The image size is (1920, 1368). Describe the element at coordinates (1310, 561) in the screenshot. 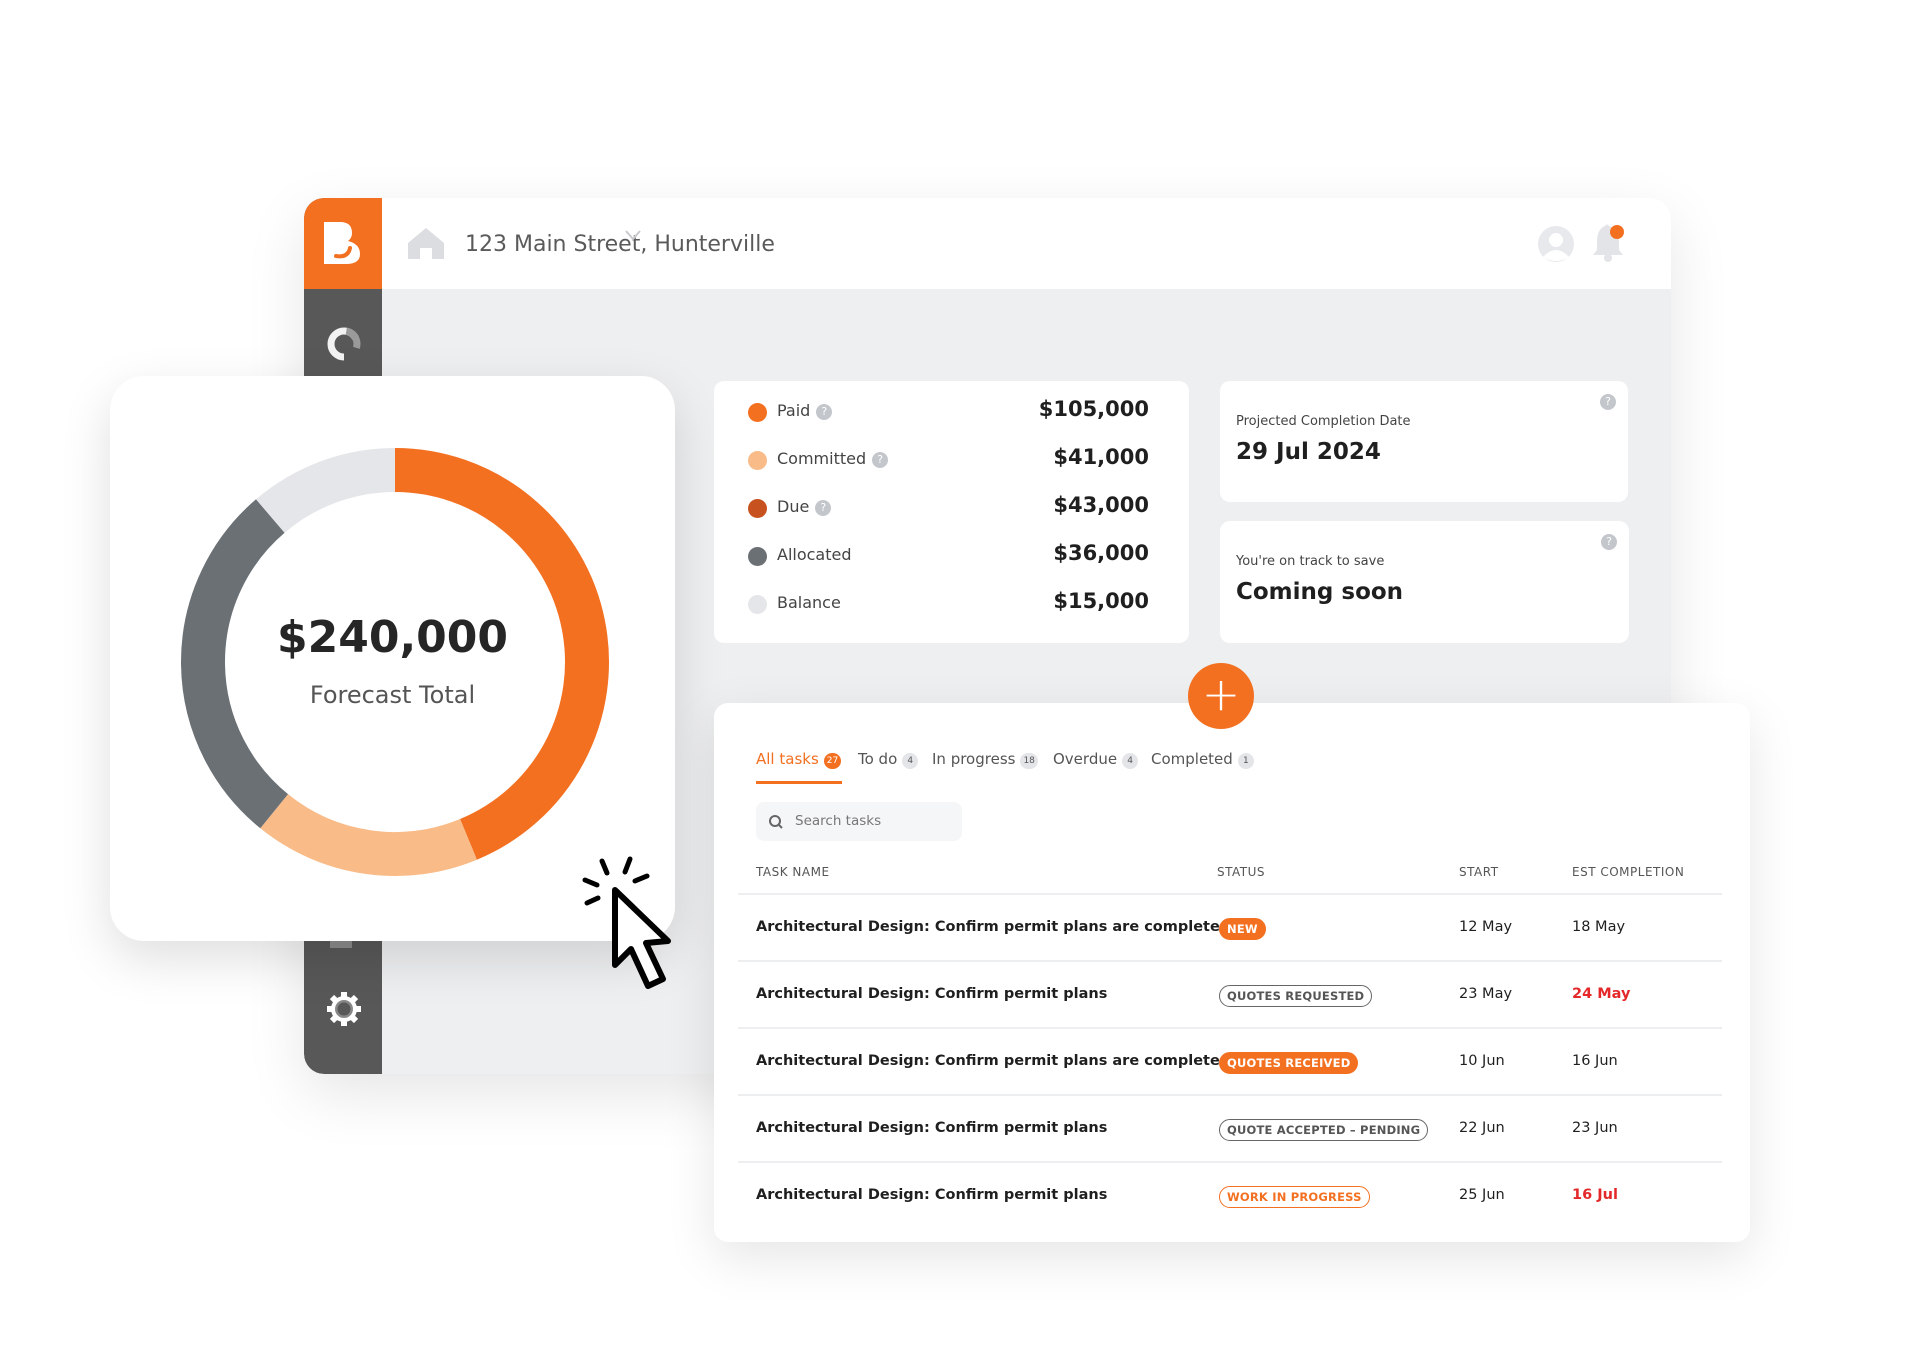

I see `savings-label: You're on track to save` at that location.